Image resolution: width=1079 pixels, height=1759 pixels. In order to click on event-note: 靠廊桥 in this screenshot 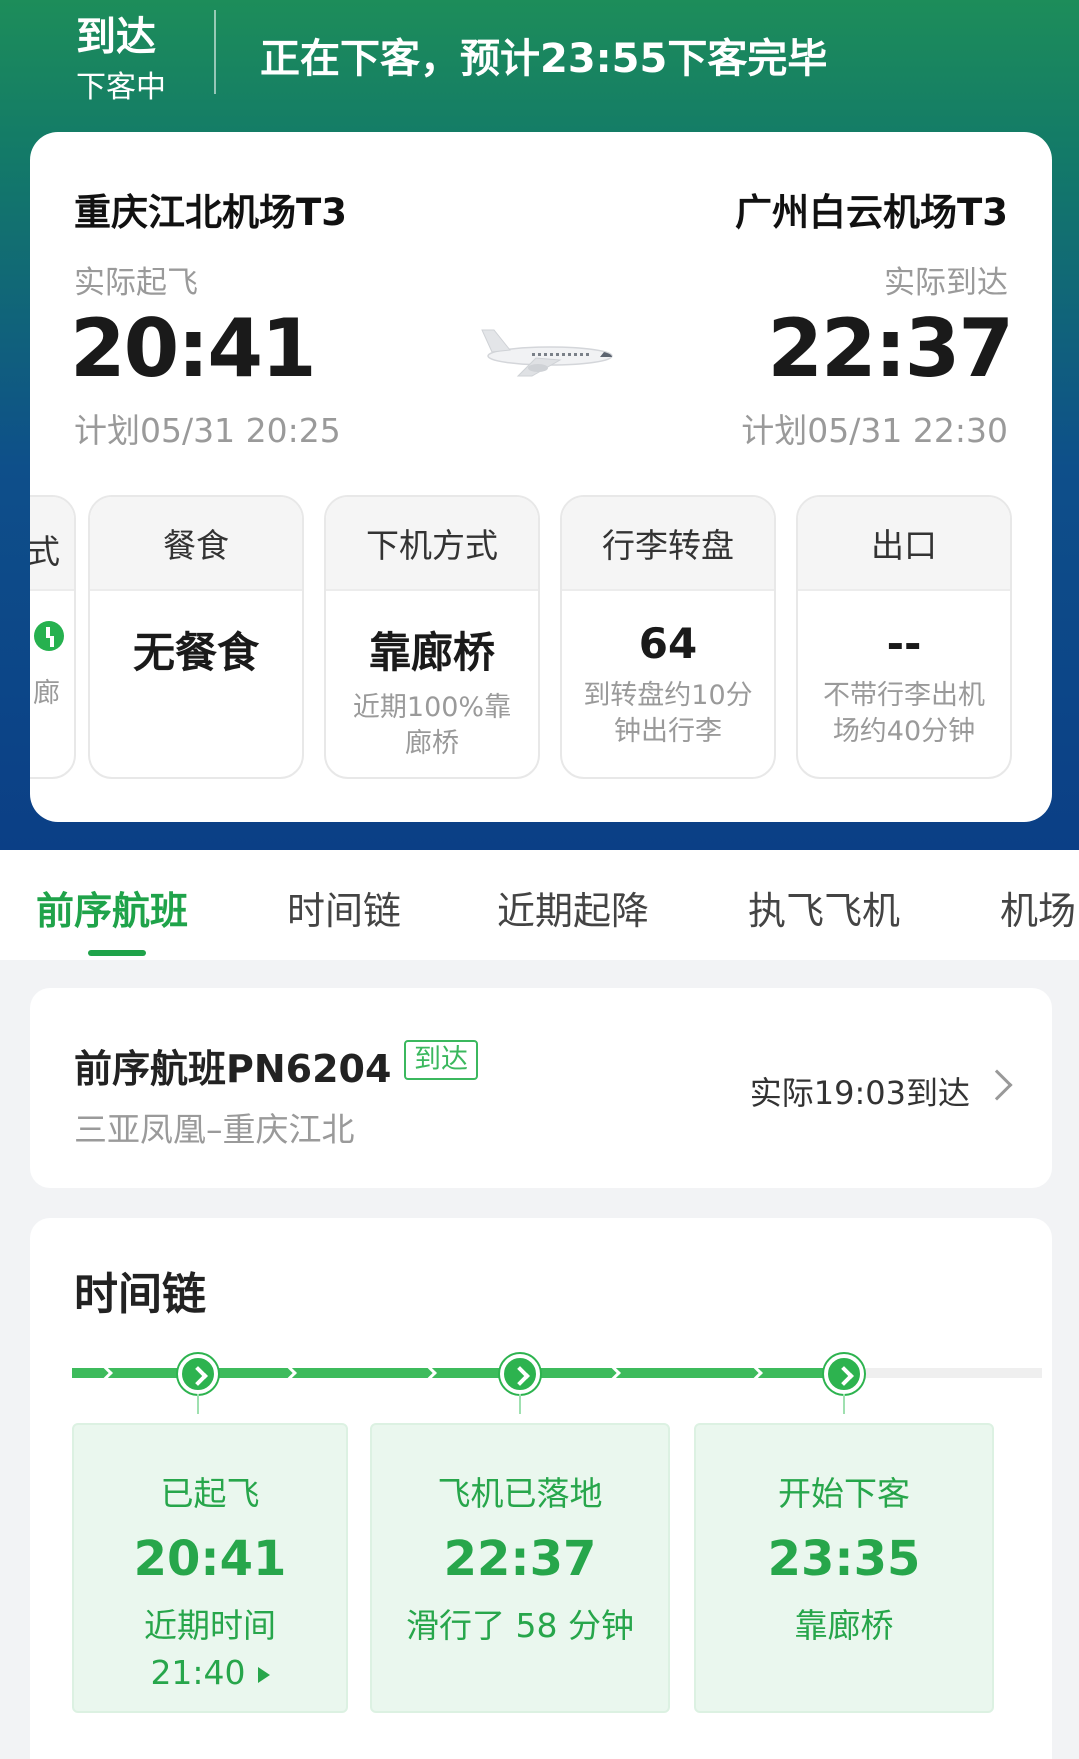, I will do `click(844, 1625)`.